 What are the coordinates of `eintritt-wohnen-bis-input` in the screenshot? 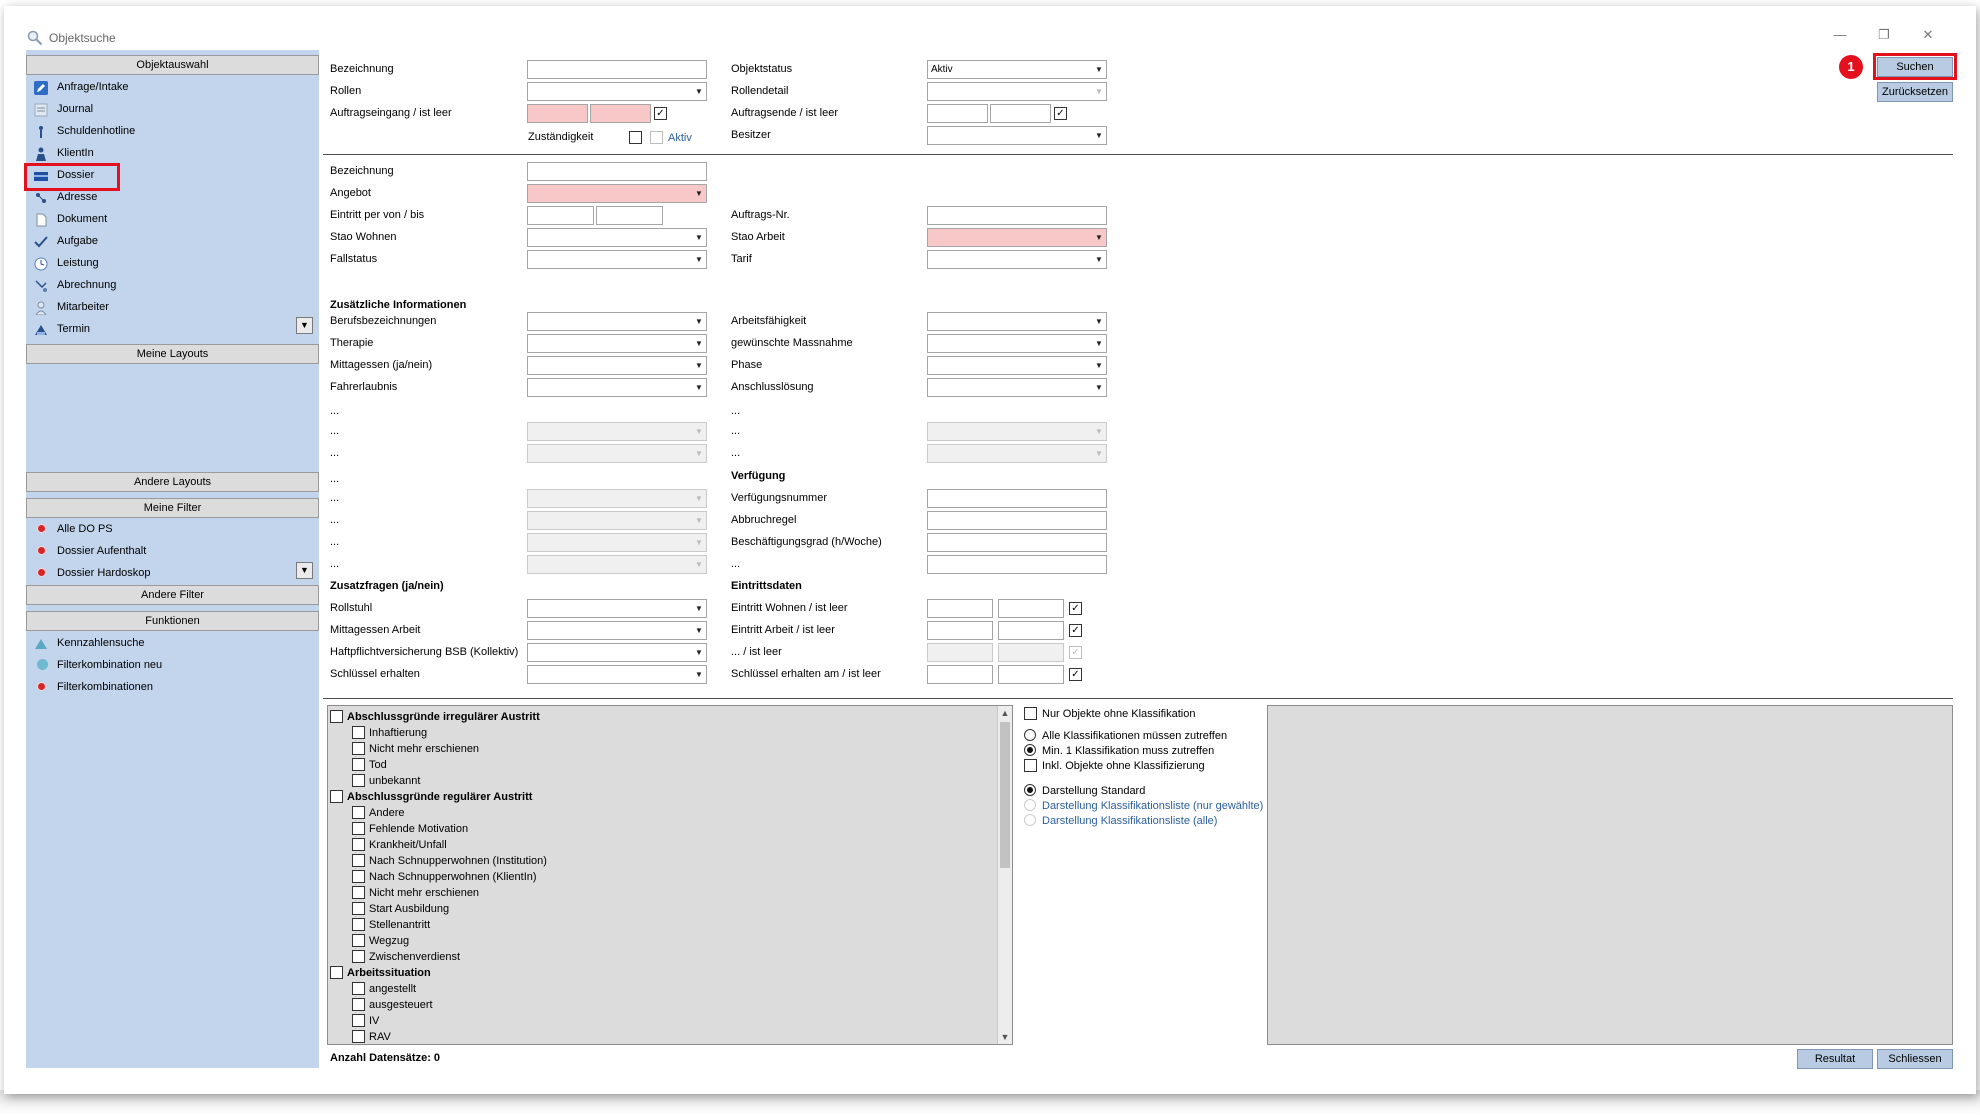 It's located at (1031, 608).